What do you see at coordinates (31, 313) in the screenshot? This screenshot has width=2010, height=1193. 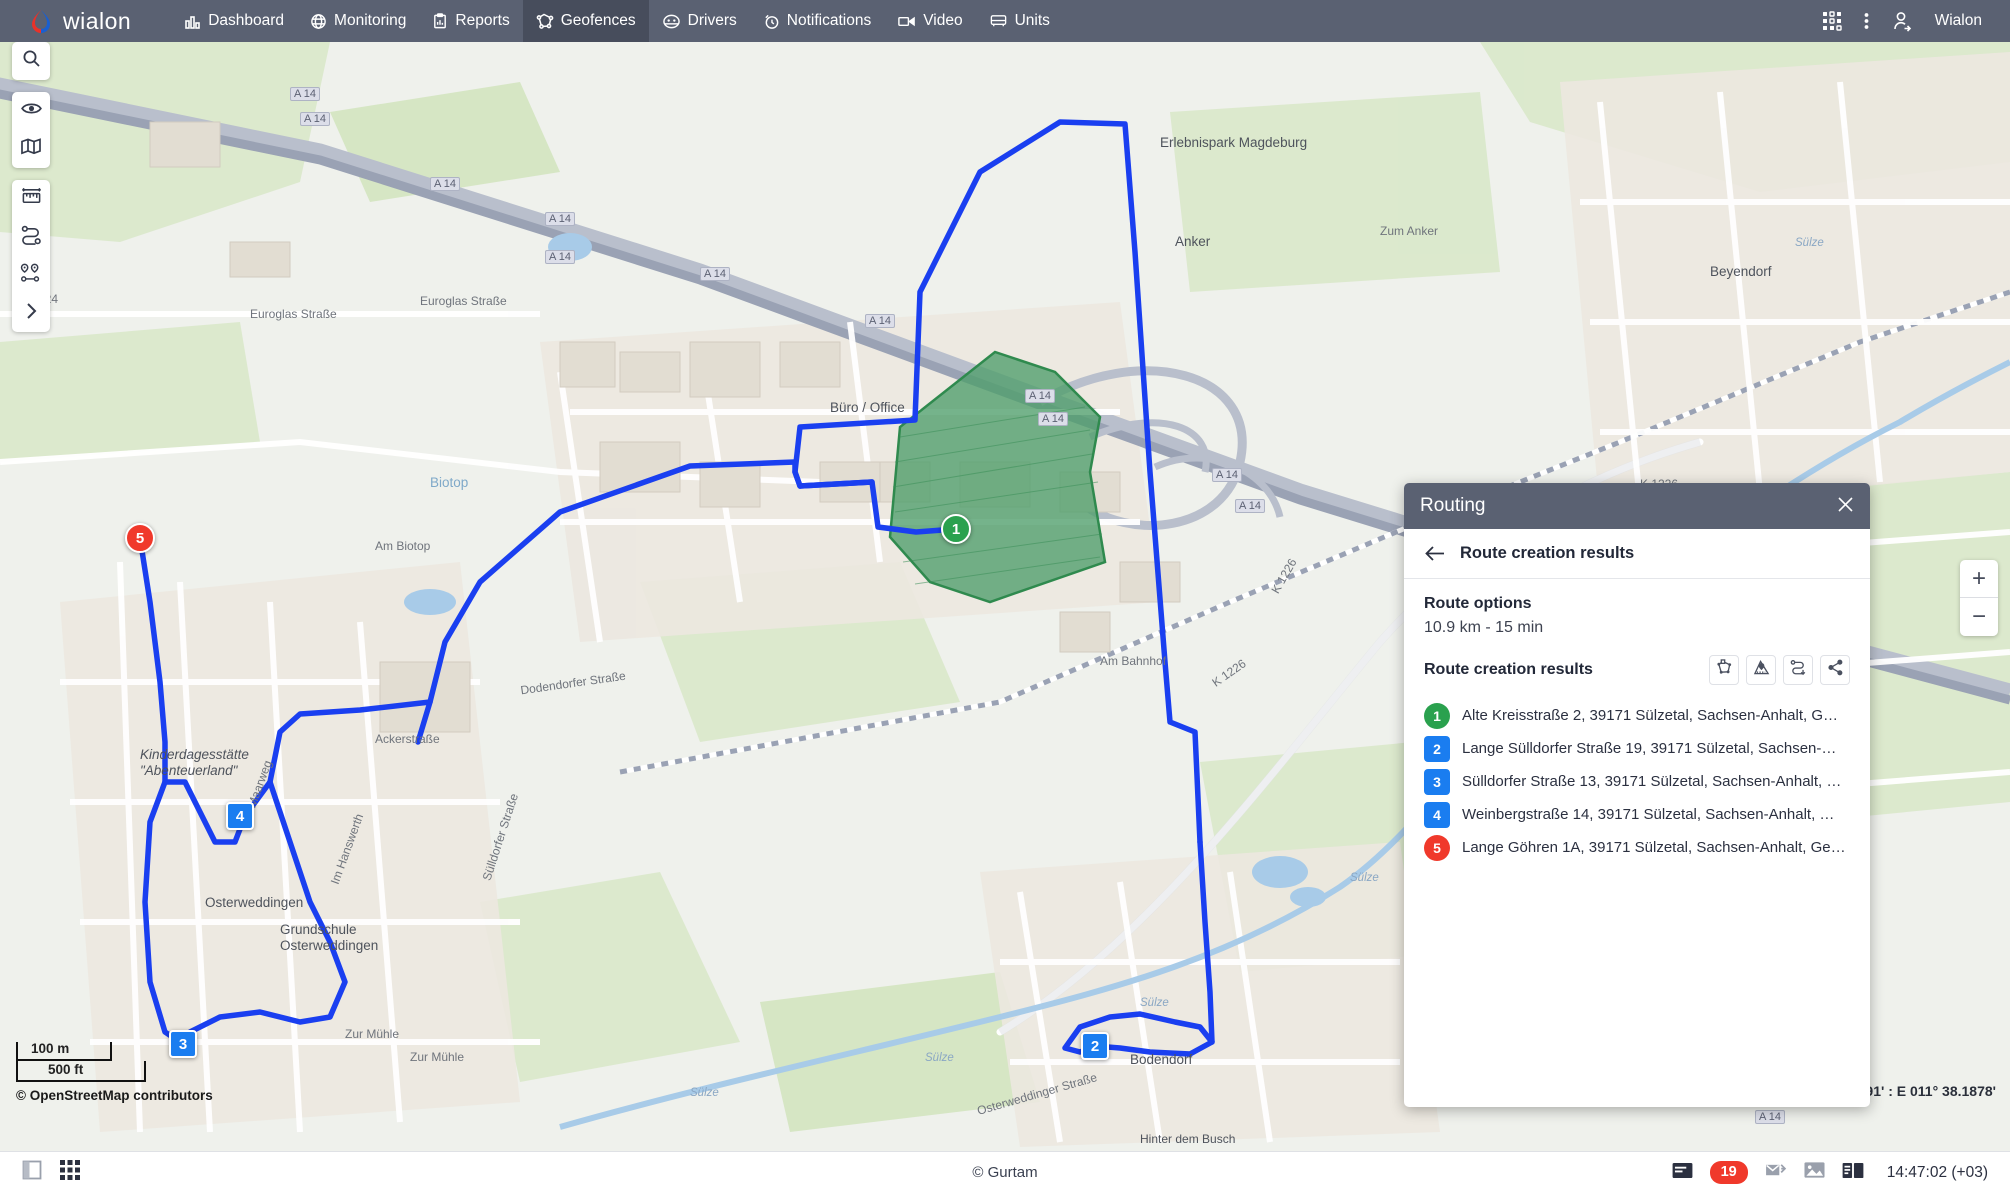 I see `expand-tools-button` at bounding box center [31, 313].